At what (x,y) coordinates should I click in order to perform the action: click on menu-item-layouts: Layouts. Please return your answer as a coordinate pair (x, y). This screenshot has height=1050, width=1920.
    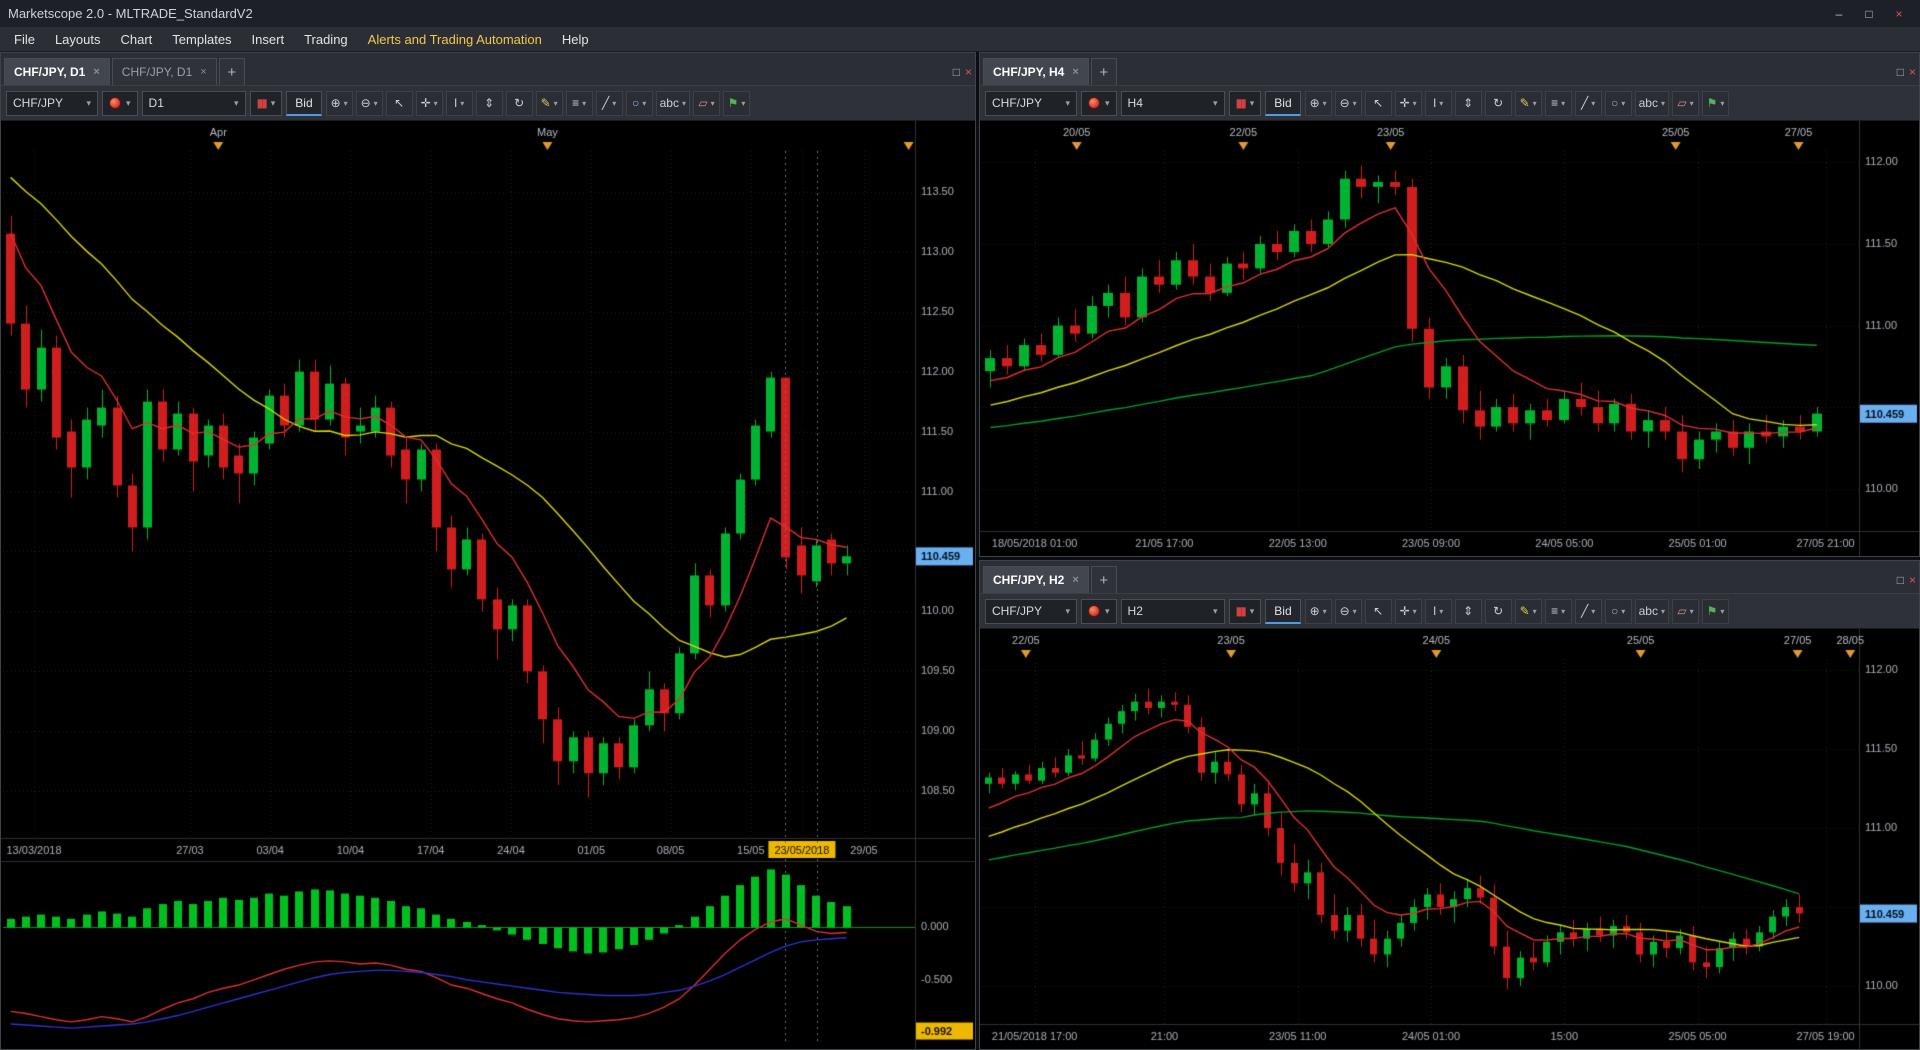
    Looking at the image, I should click on (78, 39).